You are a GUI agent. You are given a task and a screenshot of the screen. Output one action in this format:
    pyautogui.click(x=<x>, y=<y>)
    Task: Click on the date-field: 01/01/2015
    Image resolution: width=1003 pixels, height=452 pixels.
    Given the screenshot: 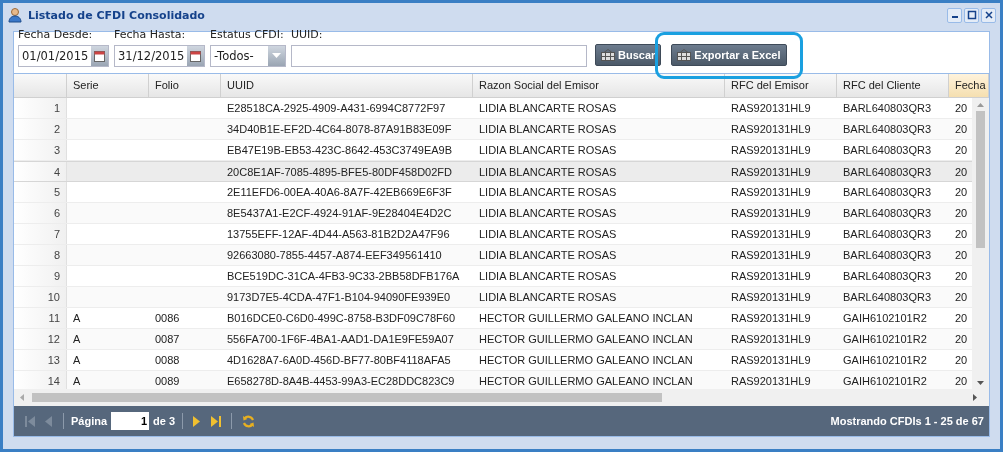 What is the action you would take?
    pyautogui.click(x=63, y=56)
    